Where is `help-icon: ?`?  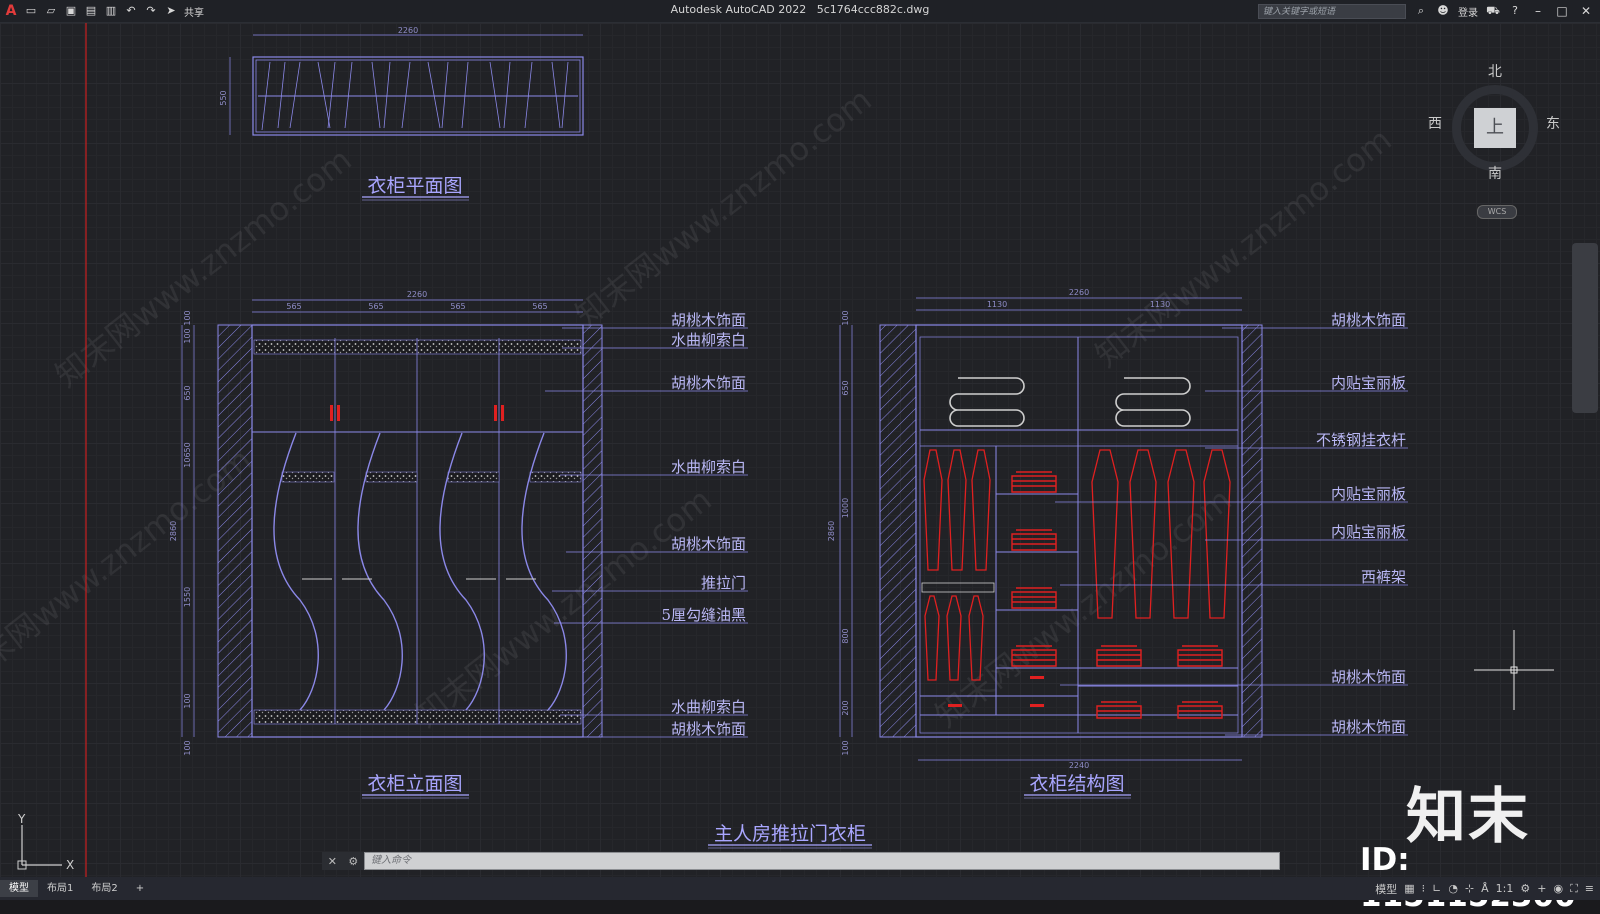 help-icon: ? is located at coordinates (1515, 11).